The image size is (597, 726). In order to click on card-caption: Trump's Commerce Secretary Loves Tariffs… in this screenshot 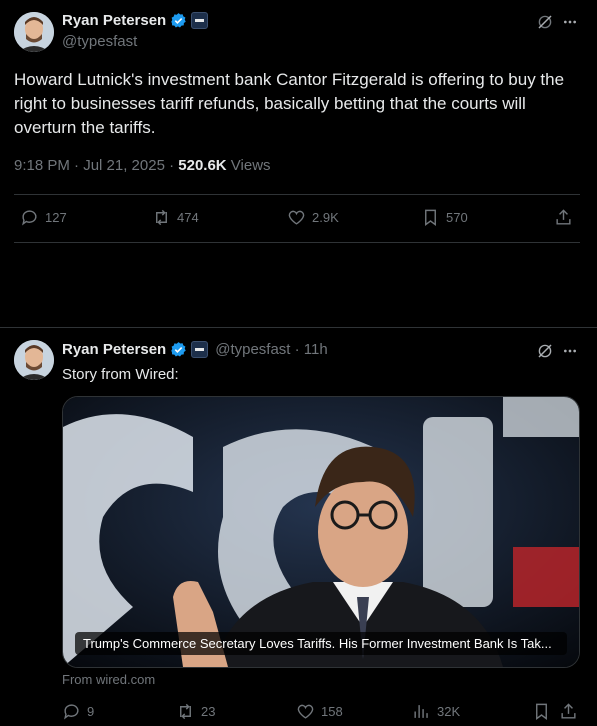, I will do `click(321, 643)`.